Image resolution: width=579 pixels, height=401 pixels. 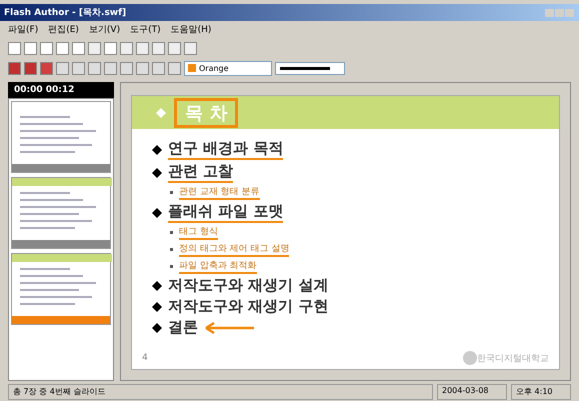 I want to click on seal-icon, so click(x=470, y=358).